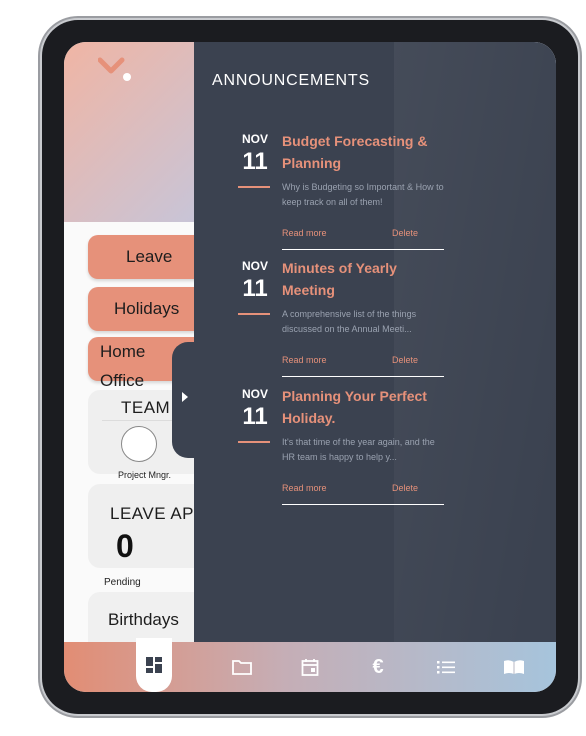  Describe the element at coordinates (122, 582) in the screenshot. I see `pending-label: Pending` at that location.